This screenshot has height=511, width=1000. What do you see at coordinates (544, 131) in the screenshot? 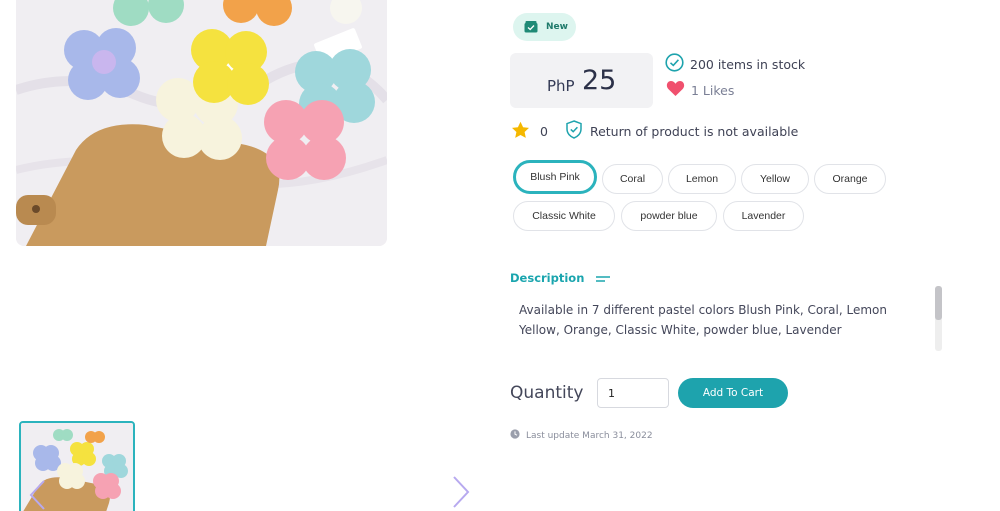
I see `rating-value: 0` at bounding box center [544, 131].